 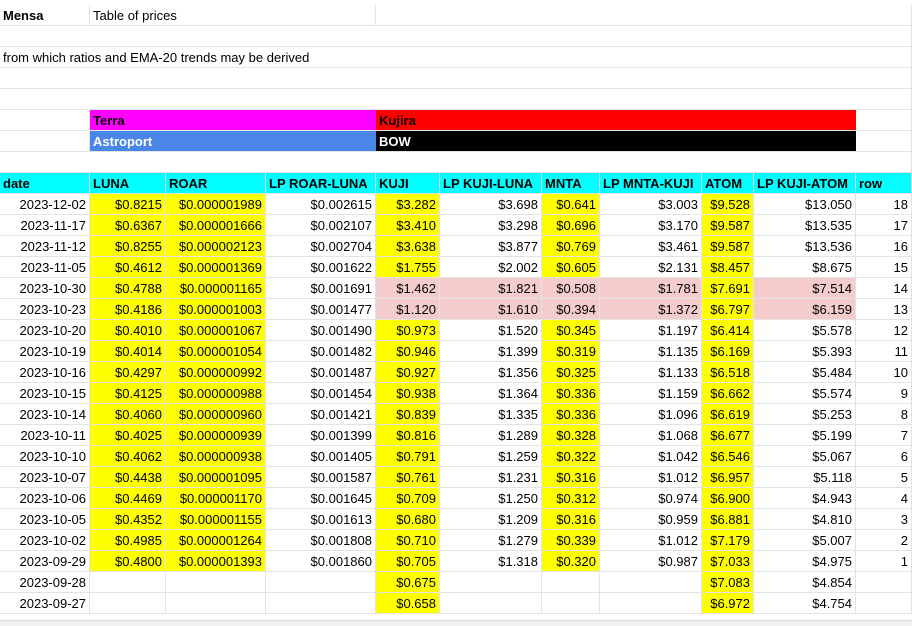 What do you see at coordinates (128, 540) in the screenshot?
I see `cell-luna: $0.4985` at bounding box center [128, 540].